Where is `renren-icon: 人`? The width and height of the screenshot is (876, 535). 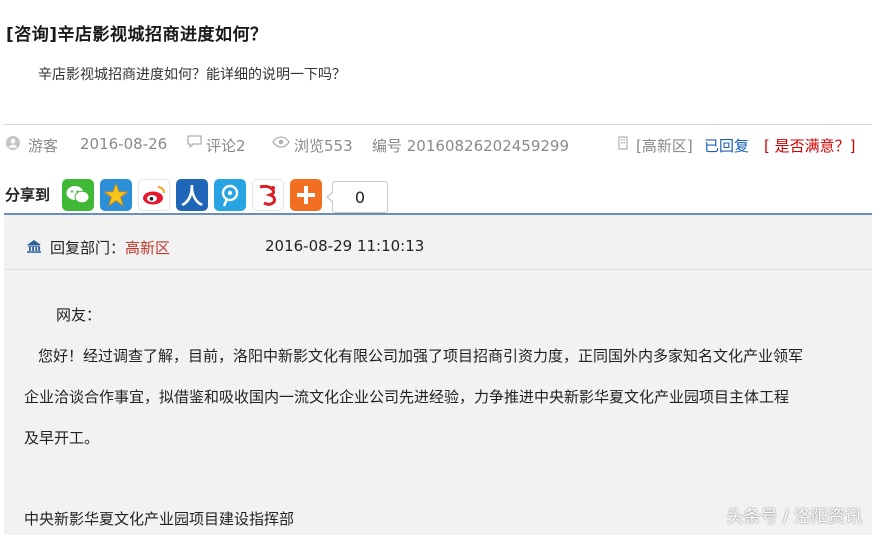 renren-icon: 人 is located at coordinates (192, 195).